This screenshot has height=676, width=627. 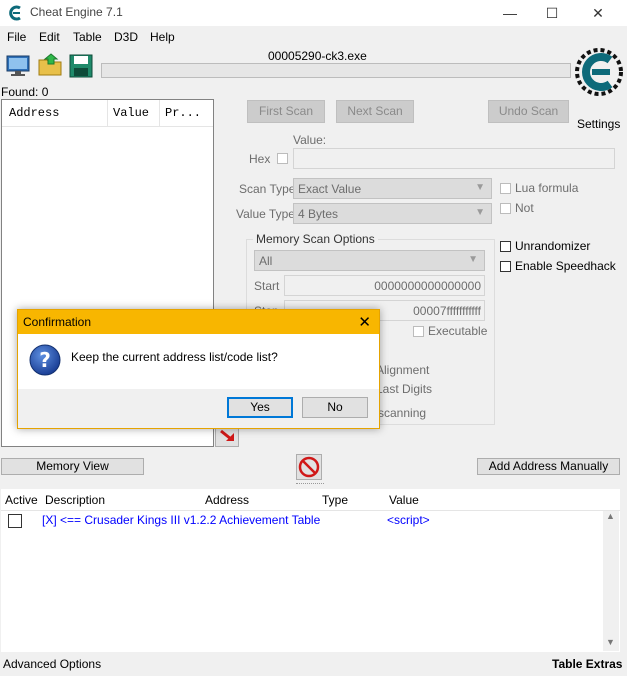 What do you see at coordinates (21, 500) in the screenshot?
I see `col-active: Active` at bounding box center [21, 500].